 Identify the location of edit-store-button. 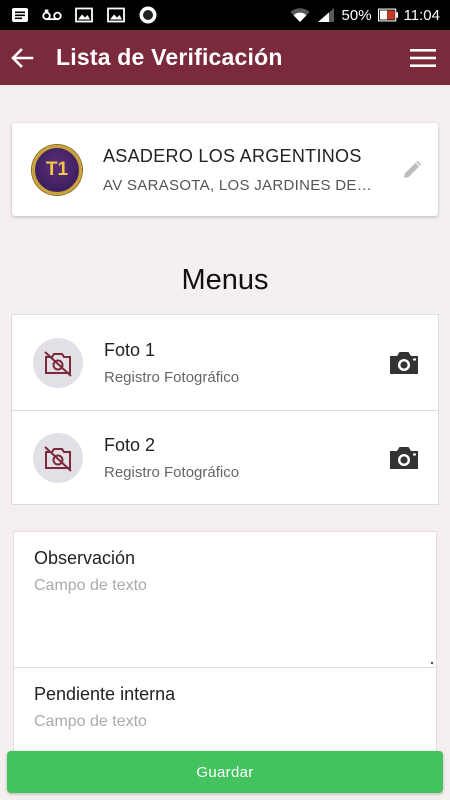
(412, 170).